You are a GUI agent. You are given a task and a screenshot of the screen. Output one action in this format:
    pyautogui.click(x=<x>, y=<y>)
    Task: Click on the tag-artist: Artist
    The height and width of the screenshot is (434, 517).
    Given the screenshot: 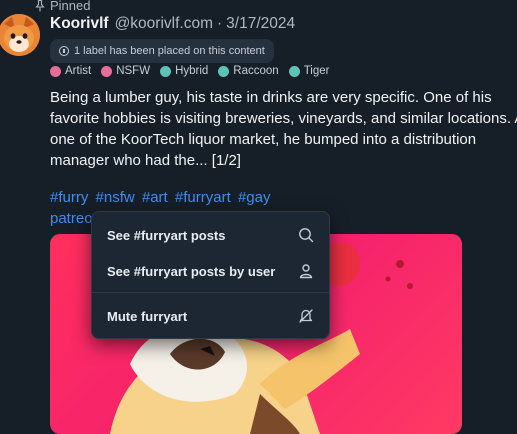 What is the action you would take?
    pyautogui.click(x=70, y=71)
    